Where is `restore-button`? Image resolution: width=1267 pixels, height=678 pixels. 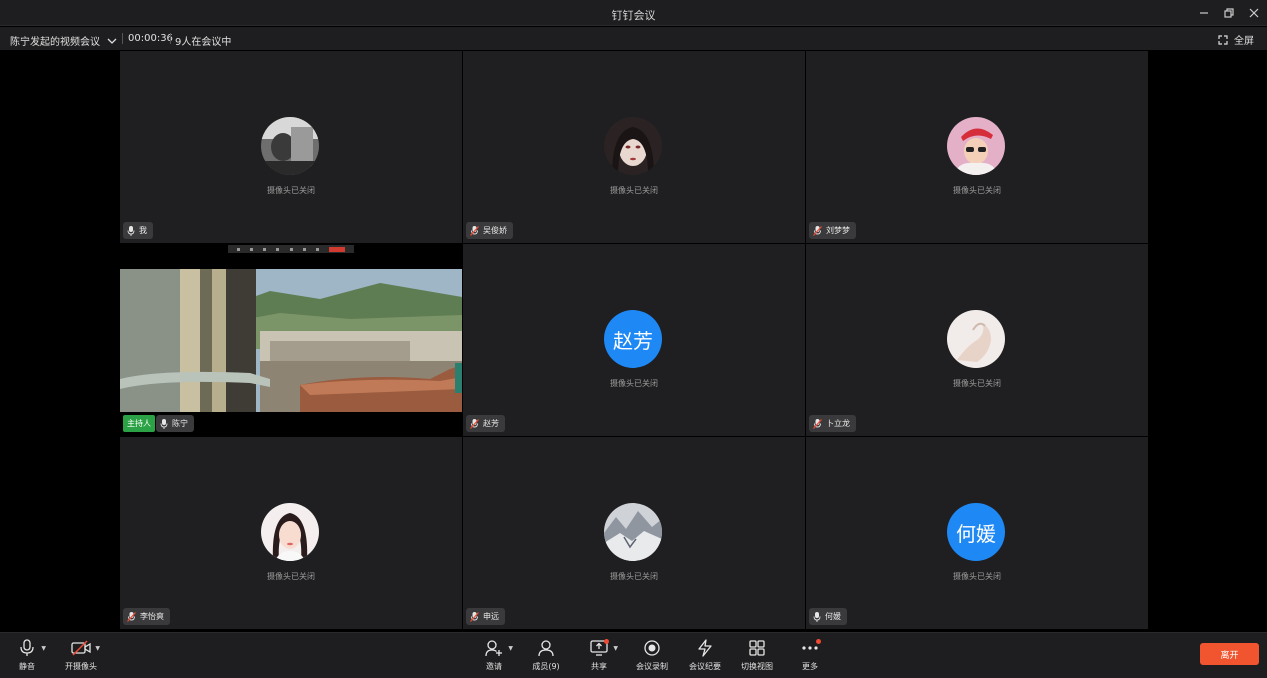
restore-button is located at coordinates (1229, 13).